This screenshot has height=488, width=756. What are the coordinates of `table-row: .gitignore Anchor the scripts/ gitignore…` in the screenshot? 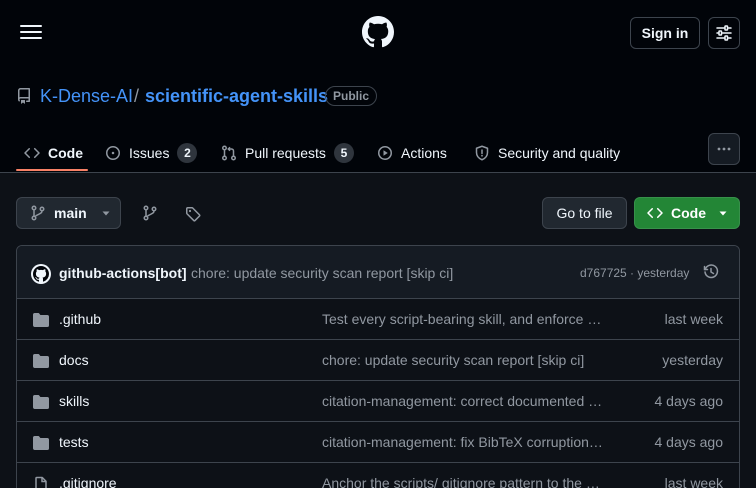 It's located at (378, 475).